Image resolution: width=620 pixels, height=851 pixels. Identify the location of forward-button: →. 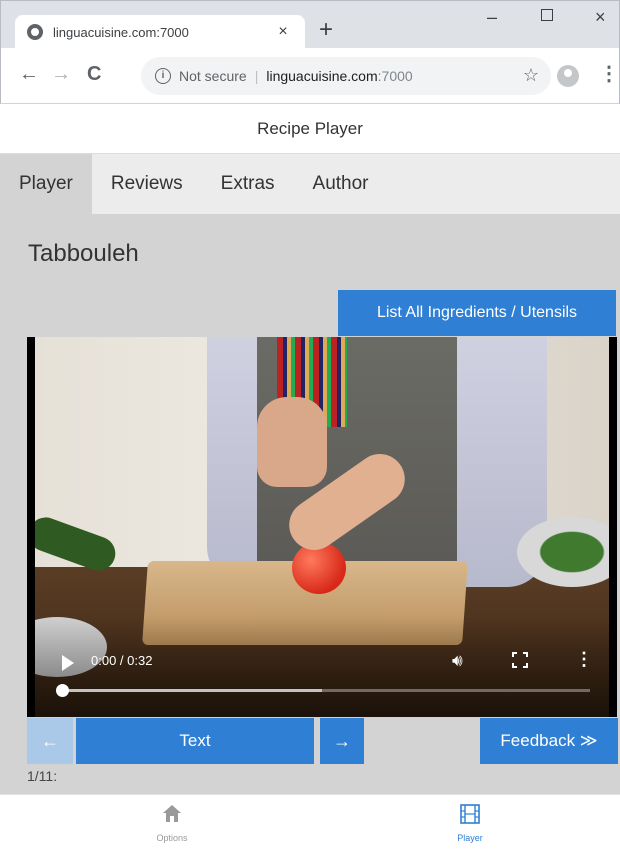
(61, 74).